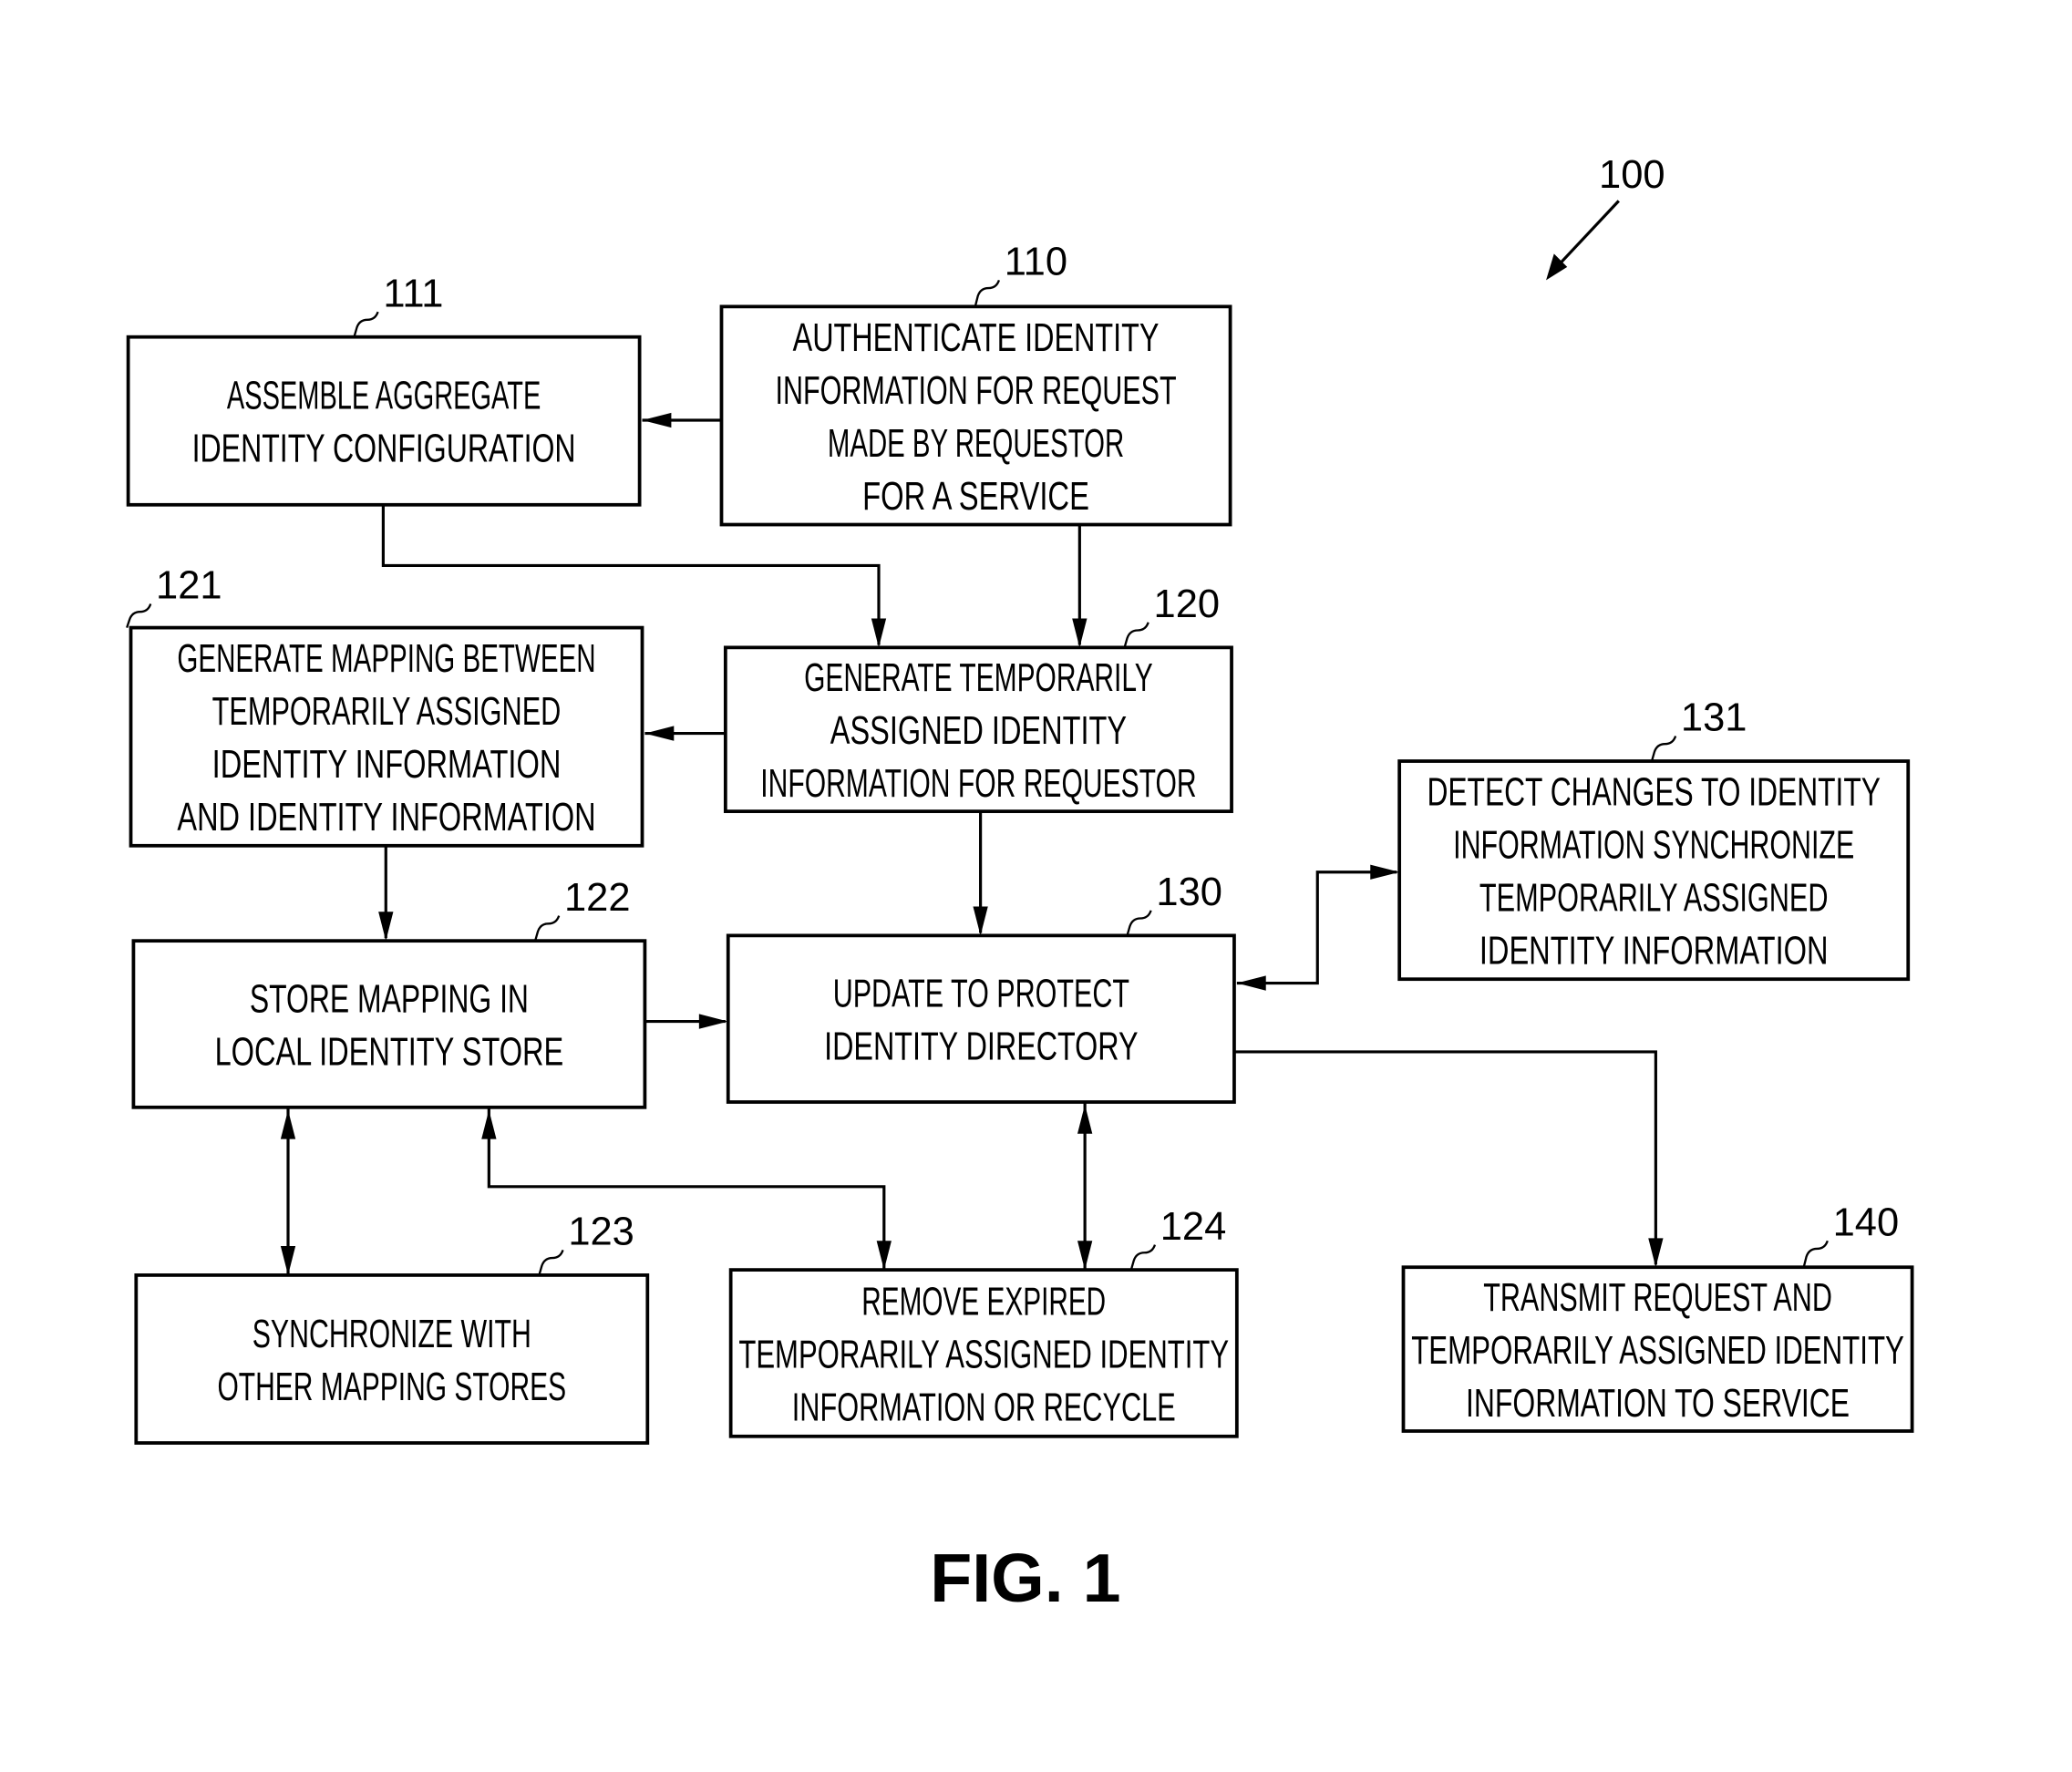  What do you see at coordinates (1080, 633) in the screenshot?
I see `arrowhead-120-b` at bounding box center [1080, 633].